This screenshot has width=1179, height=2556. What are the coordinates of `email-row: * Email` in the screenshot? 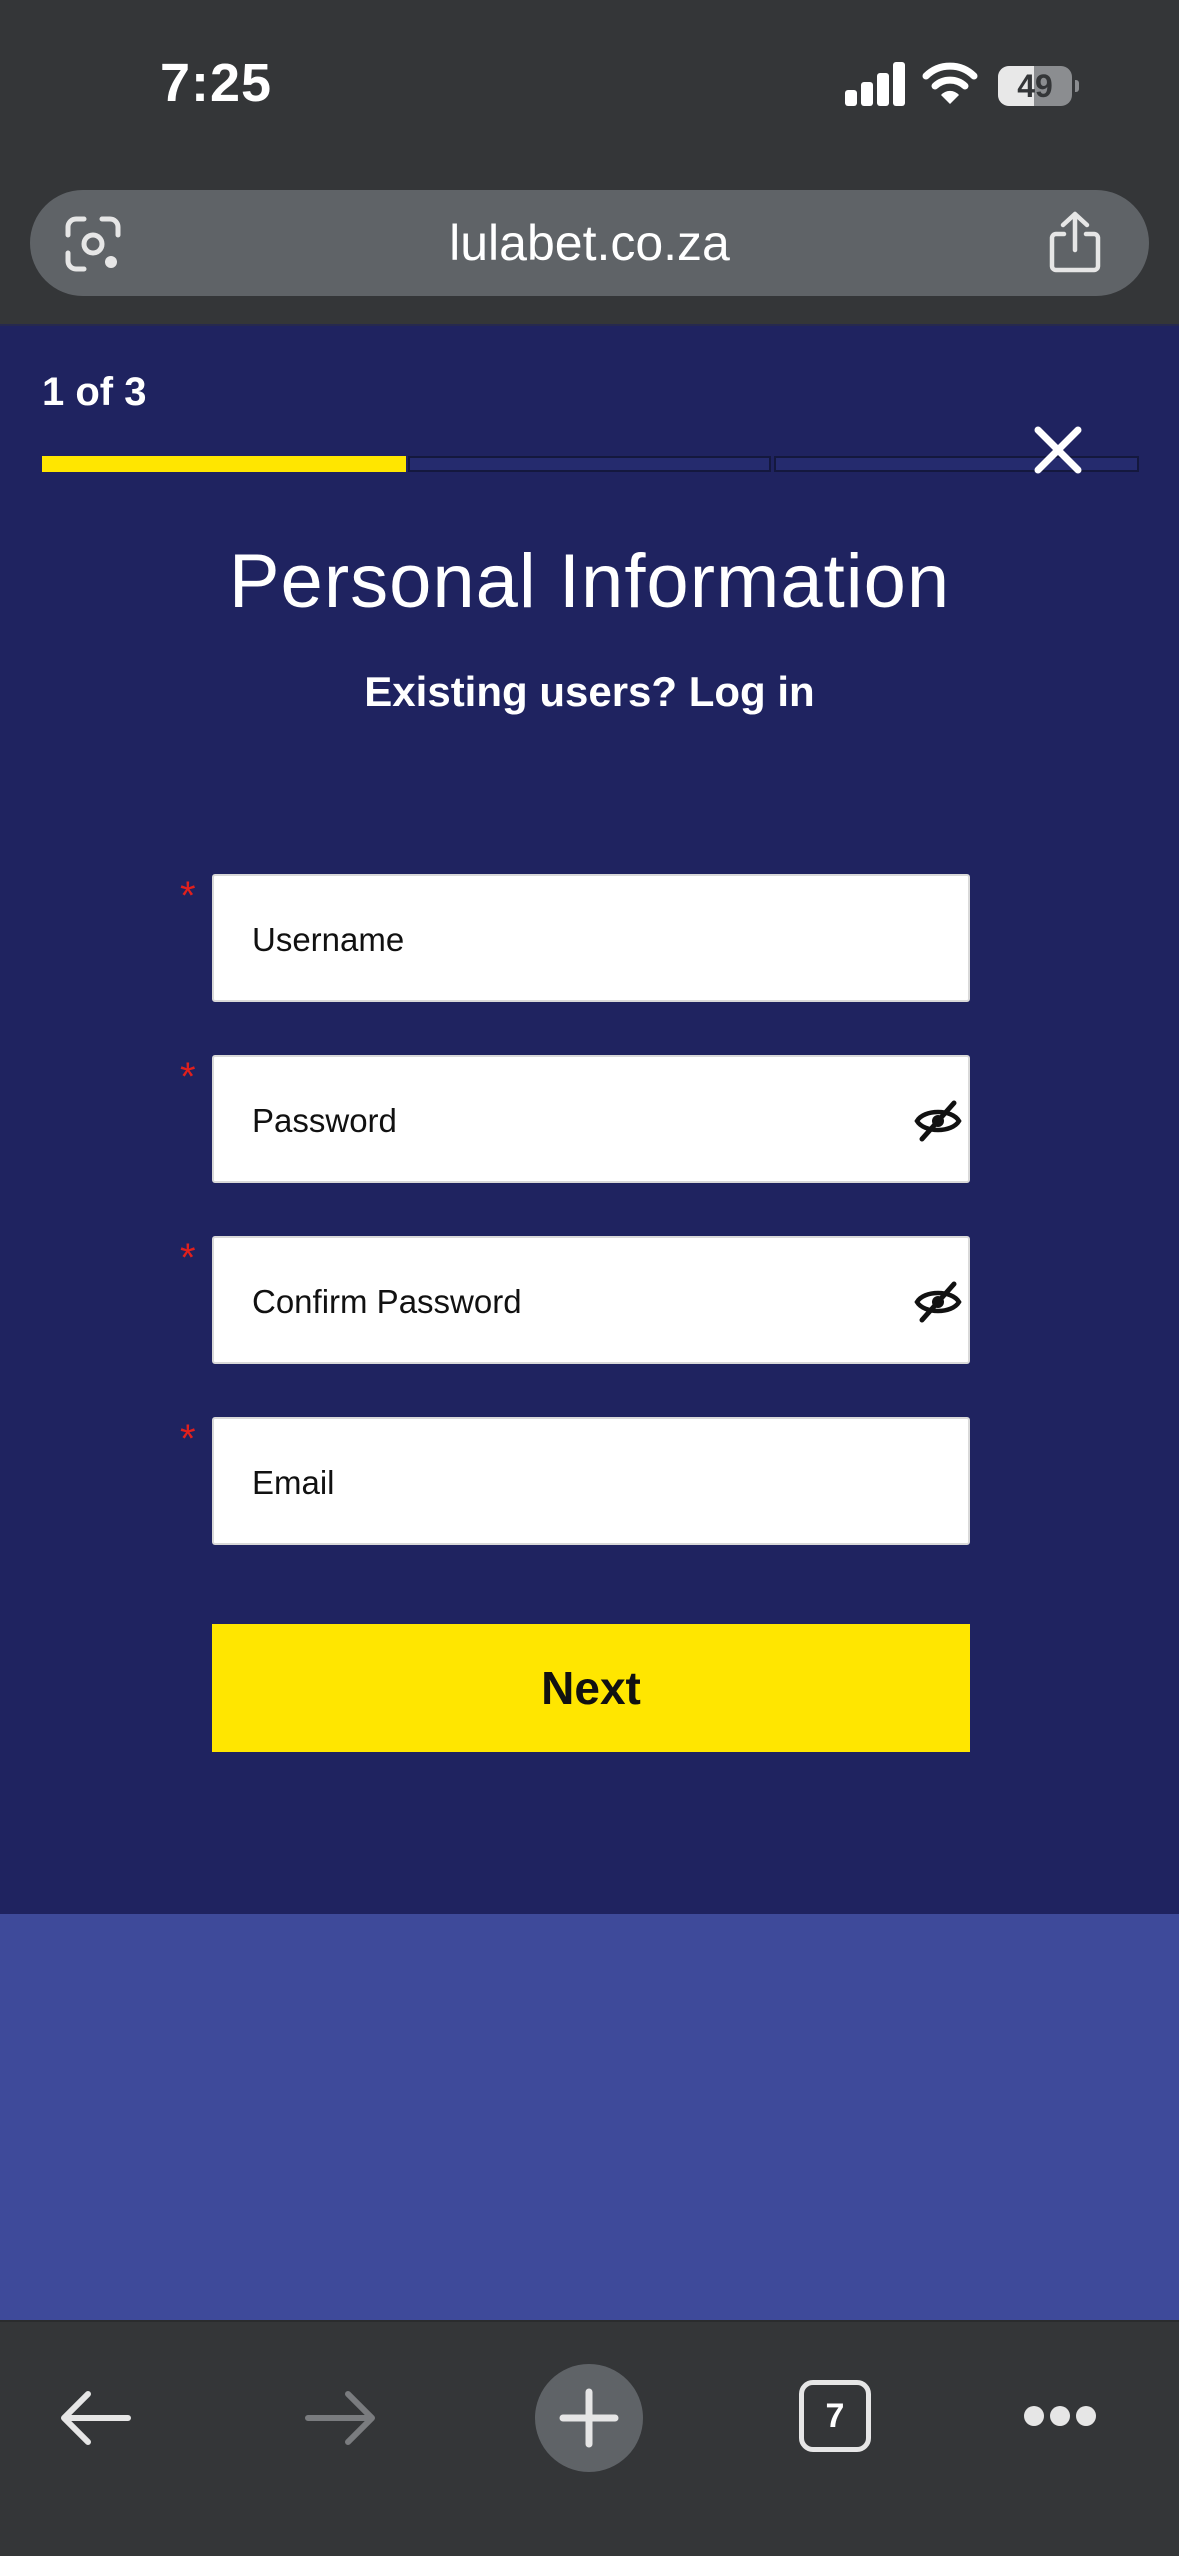 It's located at (575, 1481).